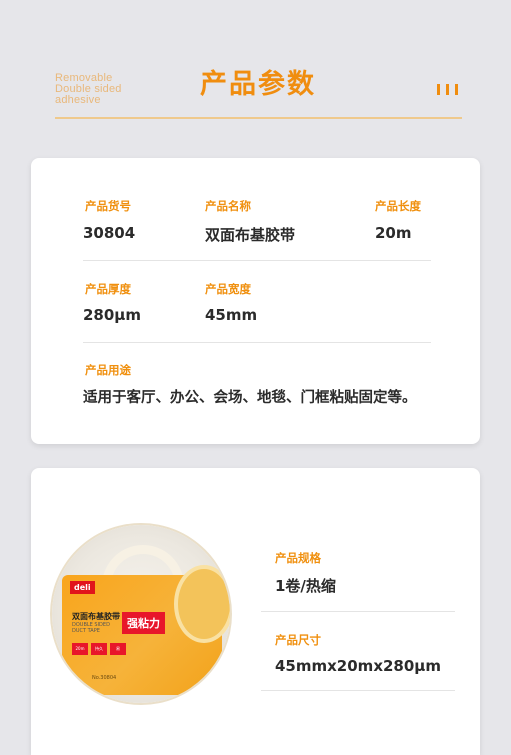 Image resolution: width=511 pixels, height=755 pixels. What do you see at coordinates (231, 315) in the screenshot?
I see `width-value: 45mm` at bounding box center [231, 315].